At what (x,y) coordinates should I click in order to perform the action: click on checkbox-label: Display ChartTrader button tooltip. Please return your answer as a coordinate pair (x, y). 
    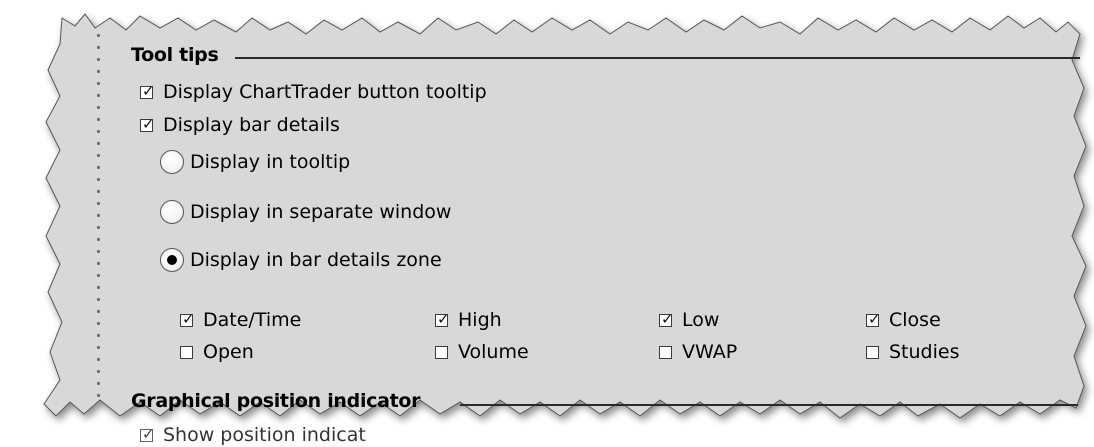
    Looking at the image, I should click on (325, 92).